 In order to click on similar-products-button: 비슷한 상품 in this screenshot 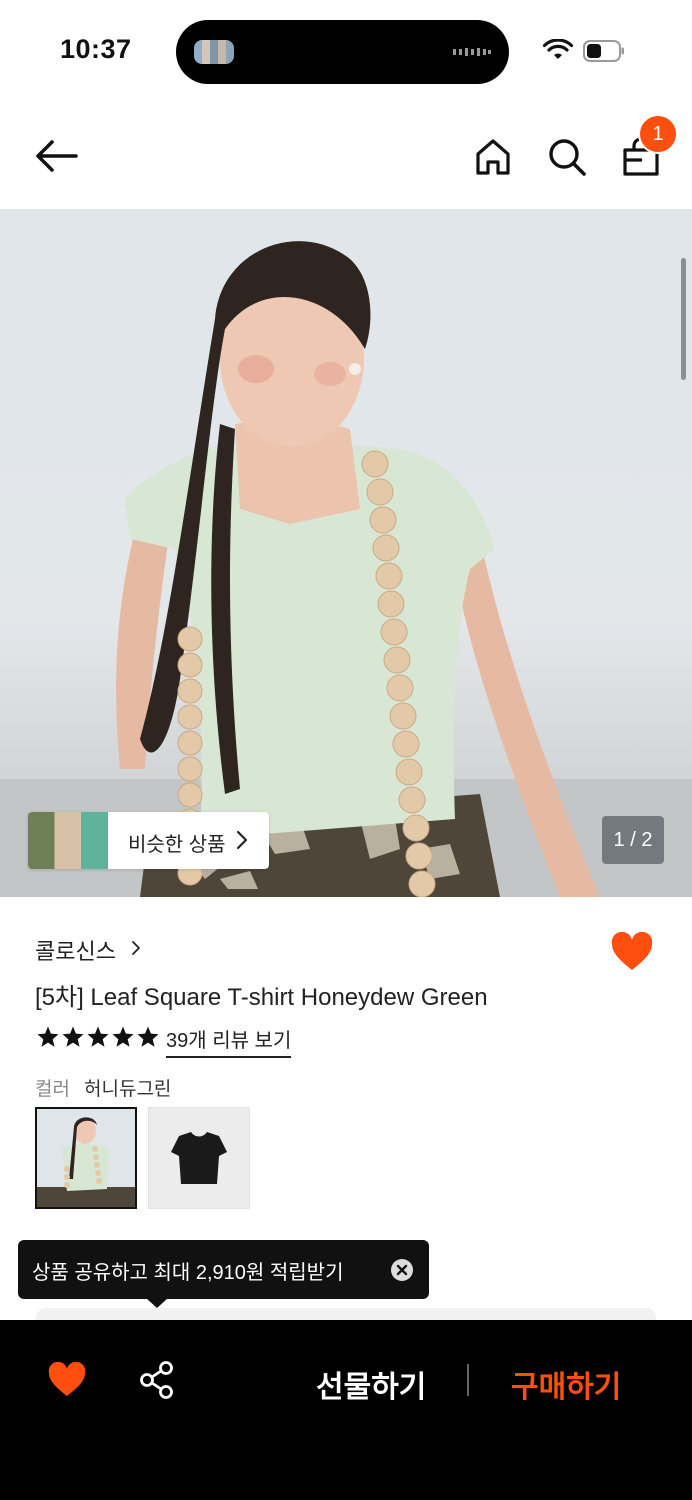, I will do `click(148, 840)`.